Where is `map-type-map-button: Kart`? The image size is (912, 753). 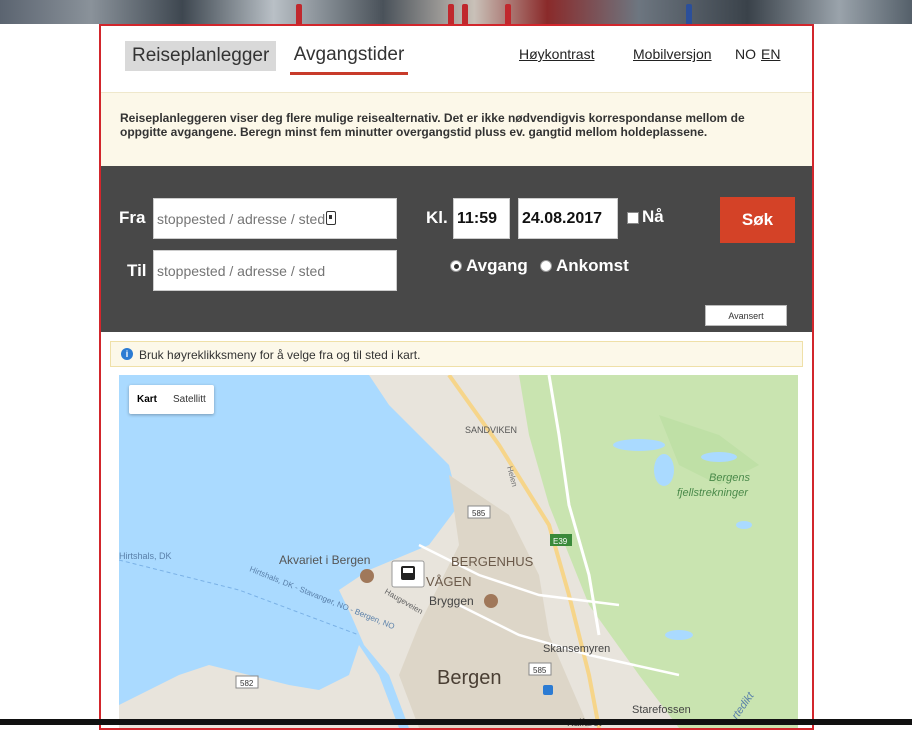
map-type-map-button: Kart is located at coordinates (147, 399).